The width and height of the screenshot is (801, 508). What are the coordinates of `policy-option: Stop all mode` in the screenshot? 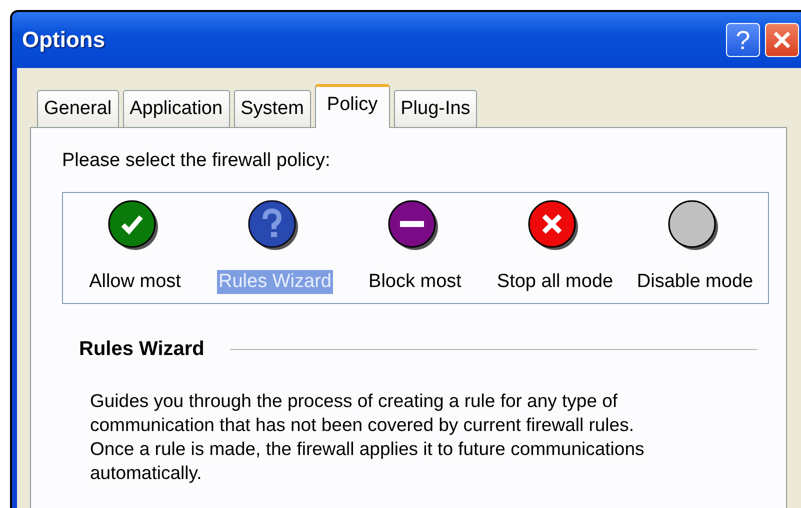 It's located at (555, 282).